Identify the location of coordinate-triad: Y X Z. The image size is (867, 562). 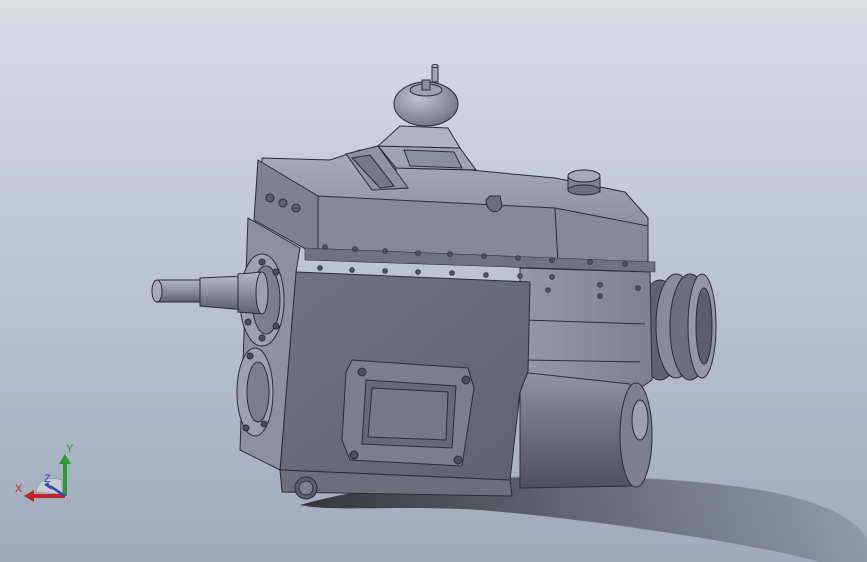
(44, 472).